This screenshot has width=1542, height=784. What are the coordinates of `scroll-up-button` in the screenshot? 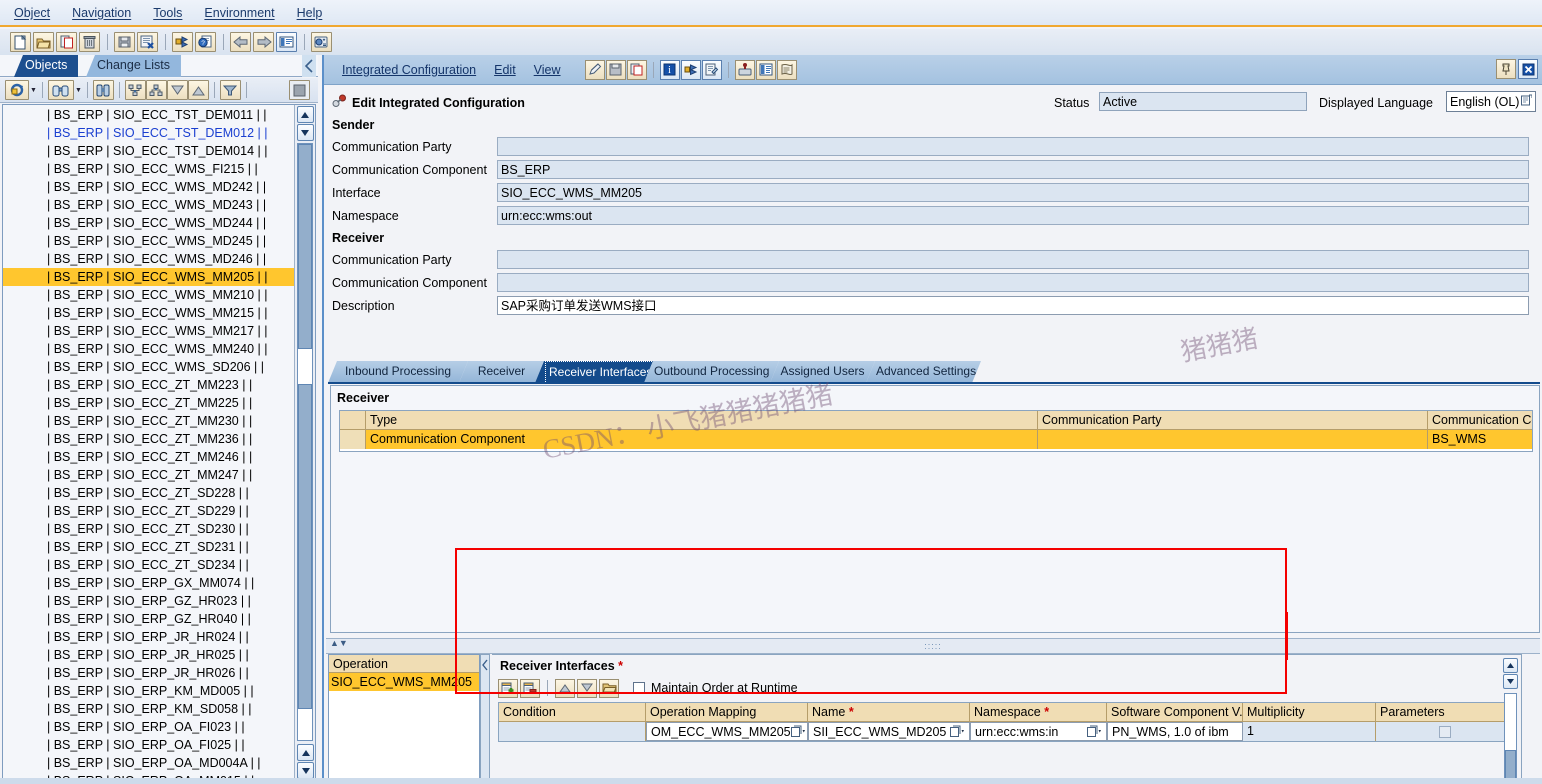 It's located at (305, 114).